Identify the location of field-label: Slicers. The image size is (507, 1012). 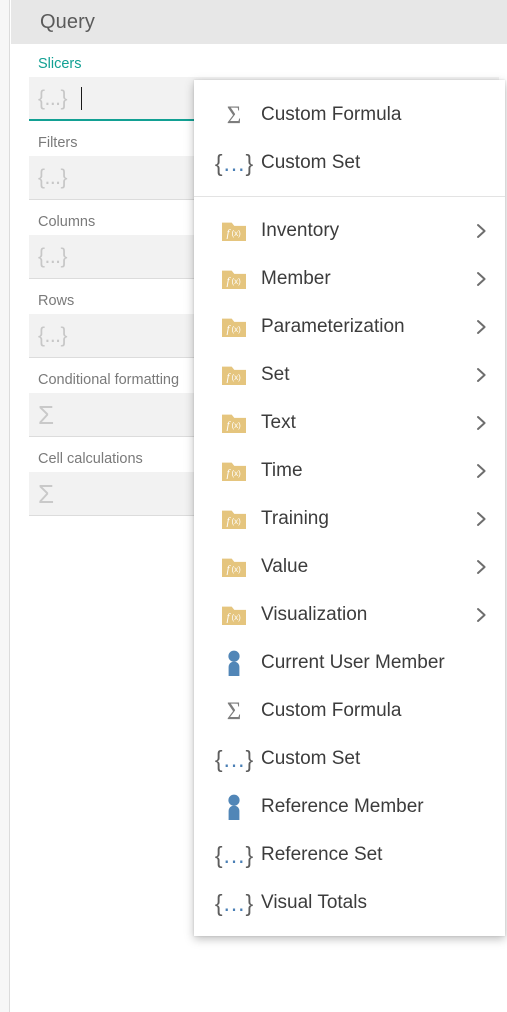
(60, 64).